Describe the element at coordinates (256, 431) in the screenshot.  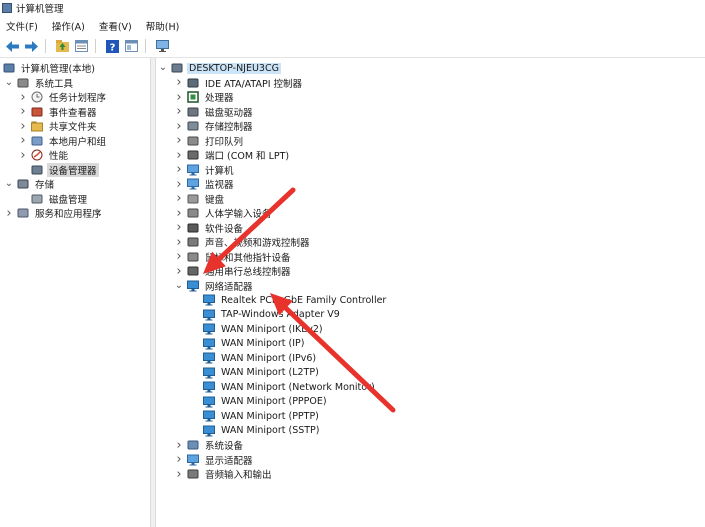
I see `network-adapter-item: WAN Miniport (SSTP)` at that location.